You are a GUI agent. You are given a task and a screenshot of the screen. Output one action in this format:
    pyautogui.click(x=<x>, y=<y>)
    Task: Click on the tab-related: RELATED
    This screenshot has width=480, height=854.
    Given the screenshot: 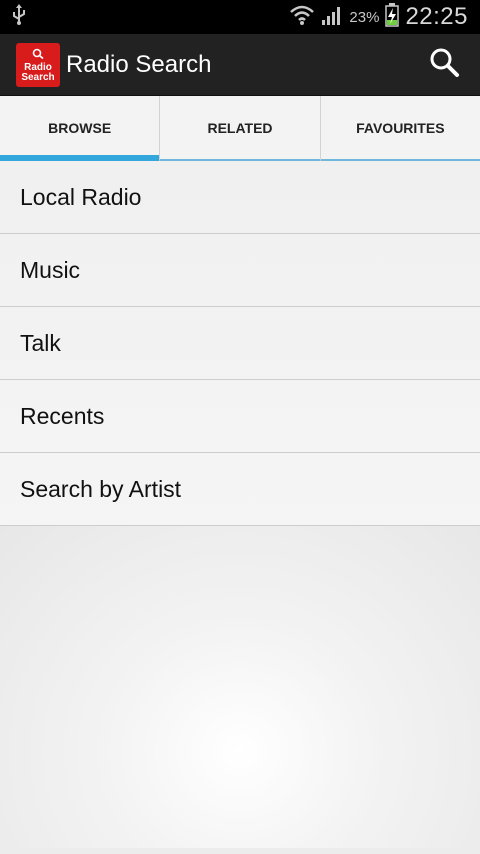 What is the action you would take?
    pyautogui.click(x=239, y=128)
    